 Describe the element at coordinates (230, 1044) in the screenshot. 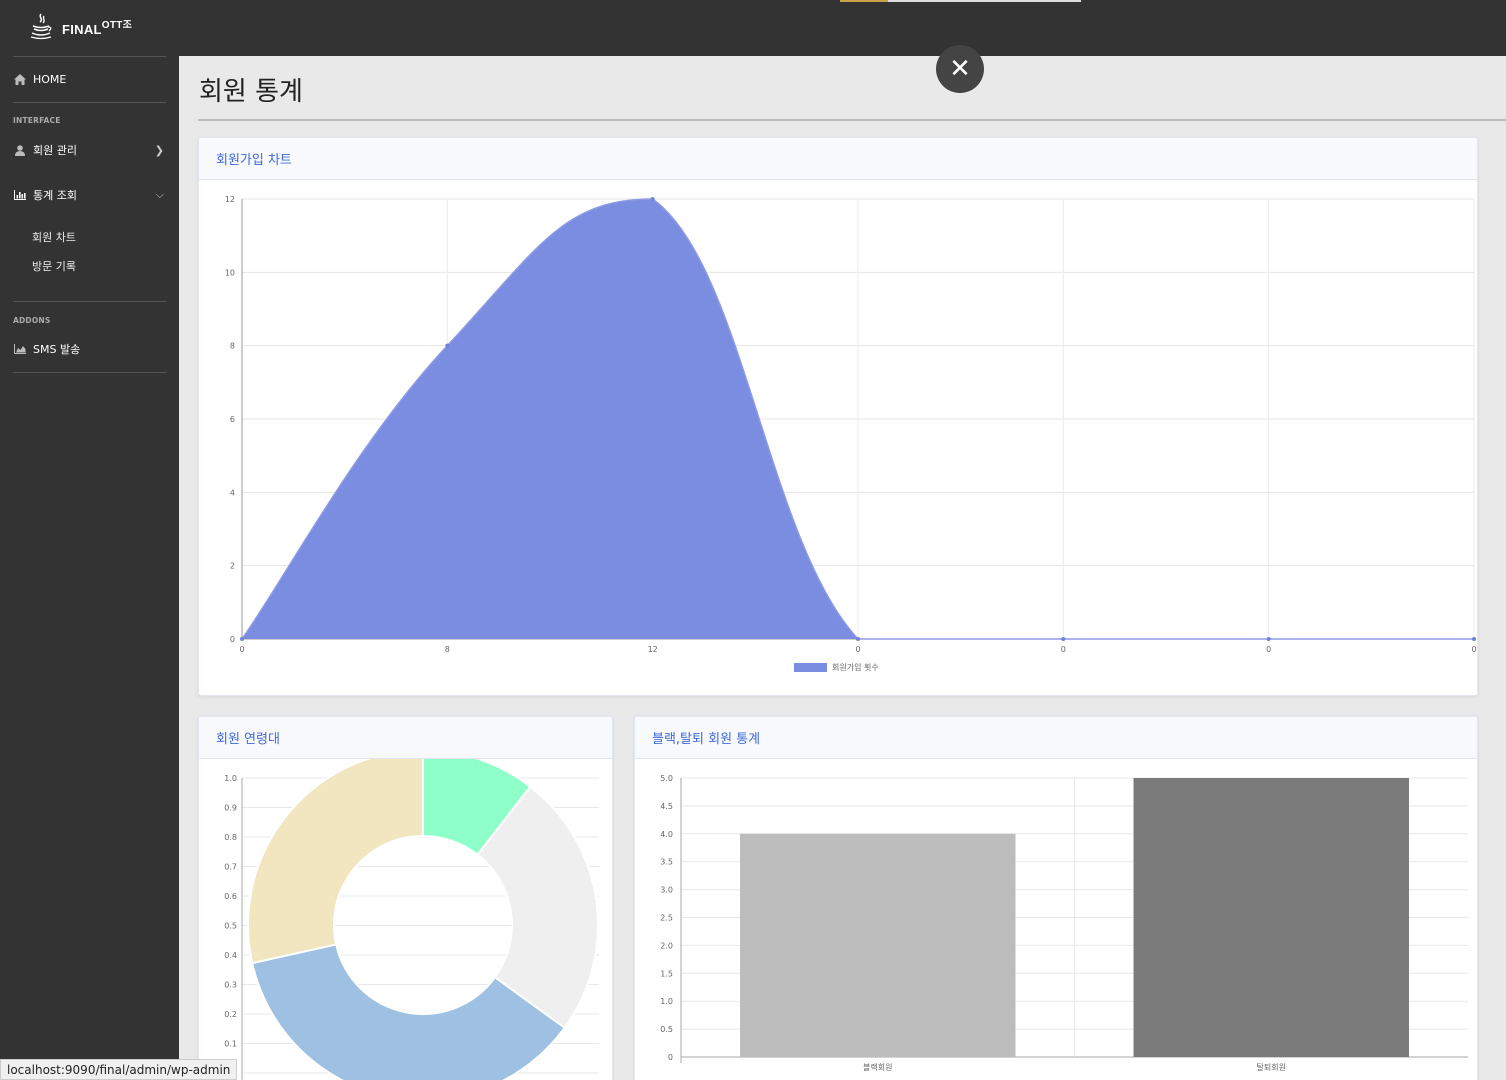

I see `y-tick-label: 0.1` at that location.